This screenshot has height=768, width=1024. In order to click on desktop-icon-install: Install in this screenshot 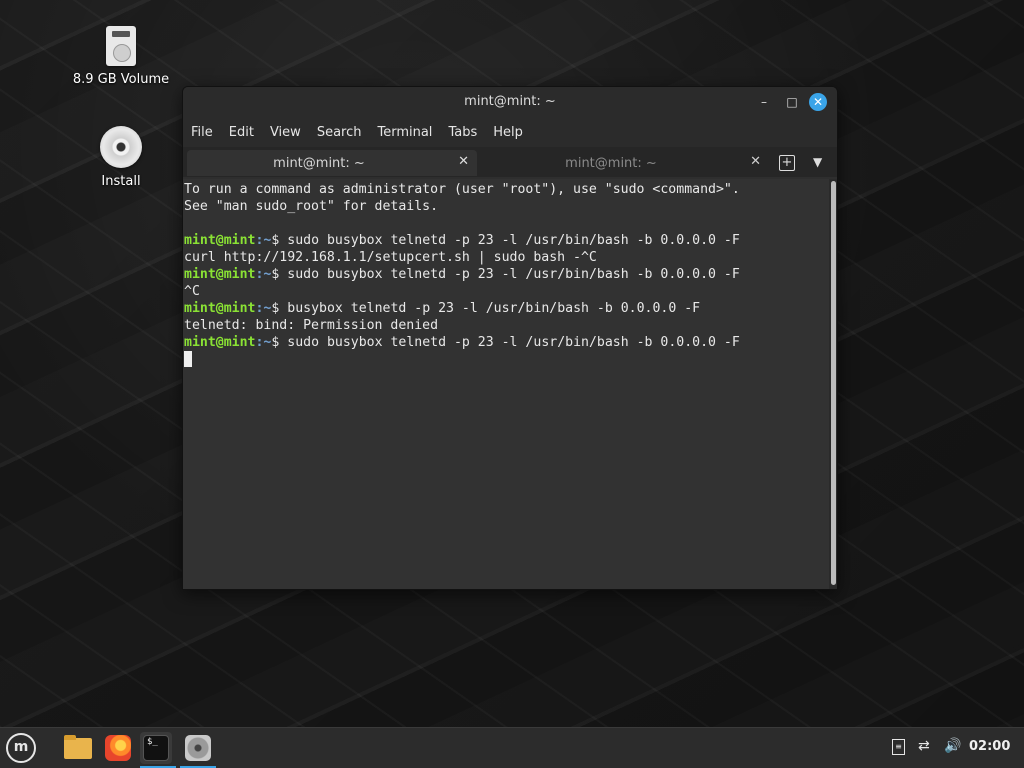, I will do `click(121, 157)`.